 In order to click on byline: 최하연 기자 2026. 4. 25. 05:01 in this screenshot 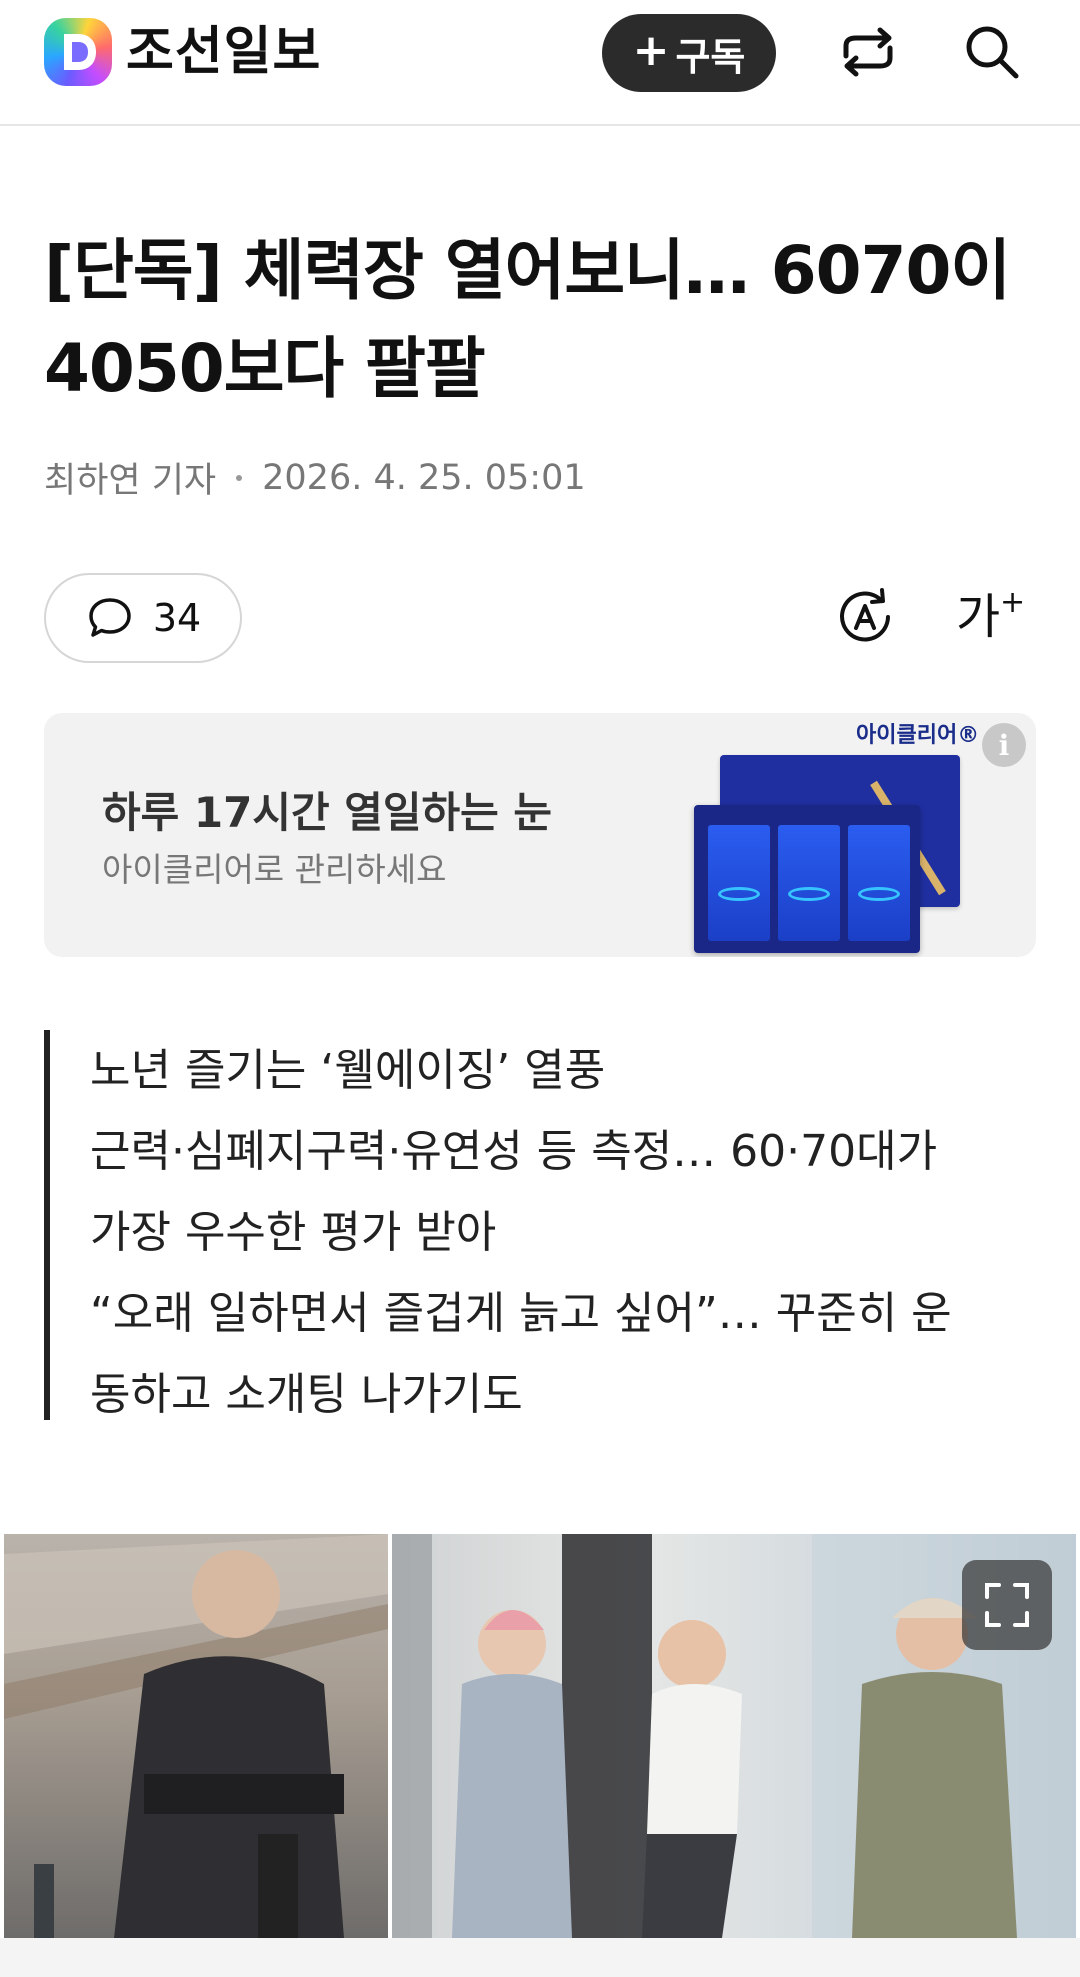, I will do `click(315, 477)`.